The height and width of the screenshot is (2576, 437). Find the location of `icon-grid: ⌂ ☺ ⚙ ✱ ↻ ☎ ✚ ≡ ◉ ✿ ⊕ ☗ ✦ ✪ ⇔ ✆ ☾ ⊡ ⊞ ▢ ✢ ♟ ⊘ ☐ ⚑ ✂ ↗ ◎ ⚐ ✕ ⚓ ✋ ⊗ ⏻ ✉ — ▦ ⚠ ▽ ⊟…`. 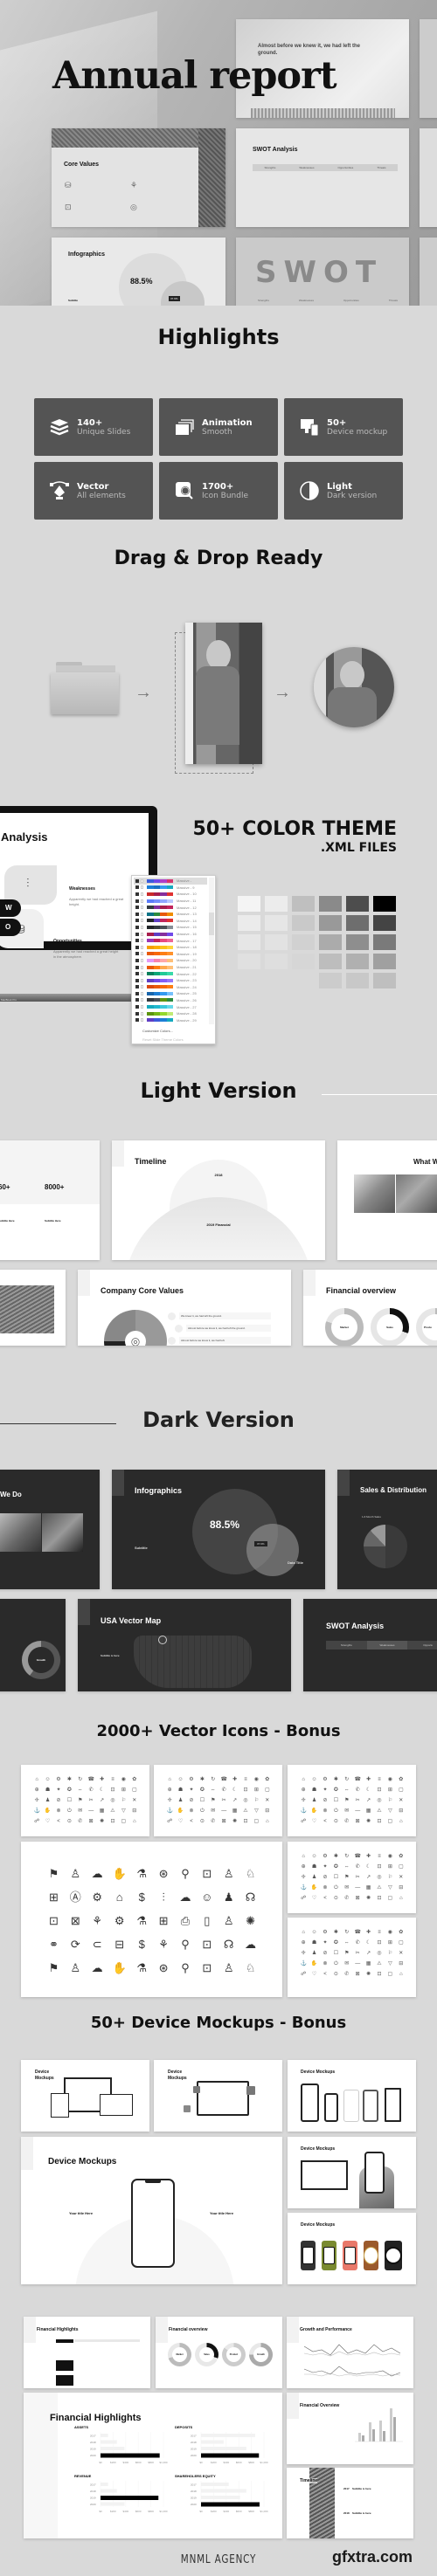

icon-grid: ⌂ ☺ ⚙ ✱ ↻ ☎ ✚ ≡ ◉ ✿ ⊕ ☗ ✦ ✪ ⇔ ✆ ☾ ⊡ ⊞ ▢ ✢ ♟ ⊘ ☐ ⚑ ✂ ↗ ◎ ⚐ ✕ ⚓ ✋ ⊗ ⏻ ✉ — ▦ ⚠ ▽ ⊟… is located at coordinates (353, 1800).